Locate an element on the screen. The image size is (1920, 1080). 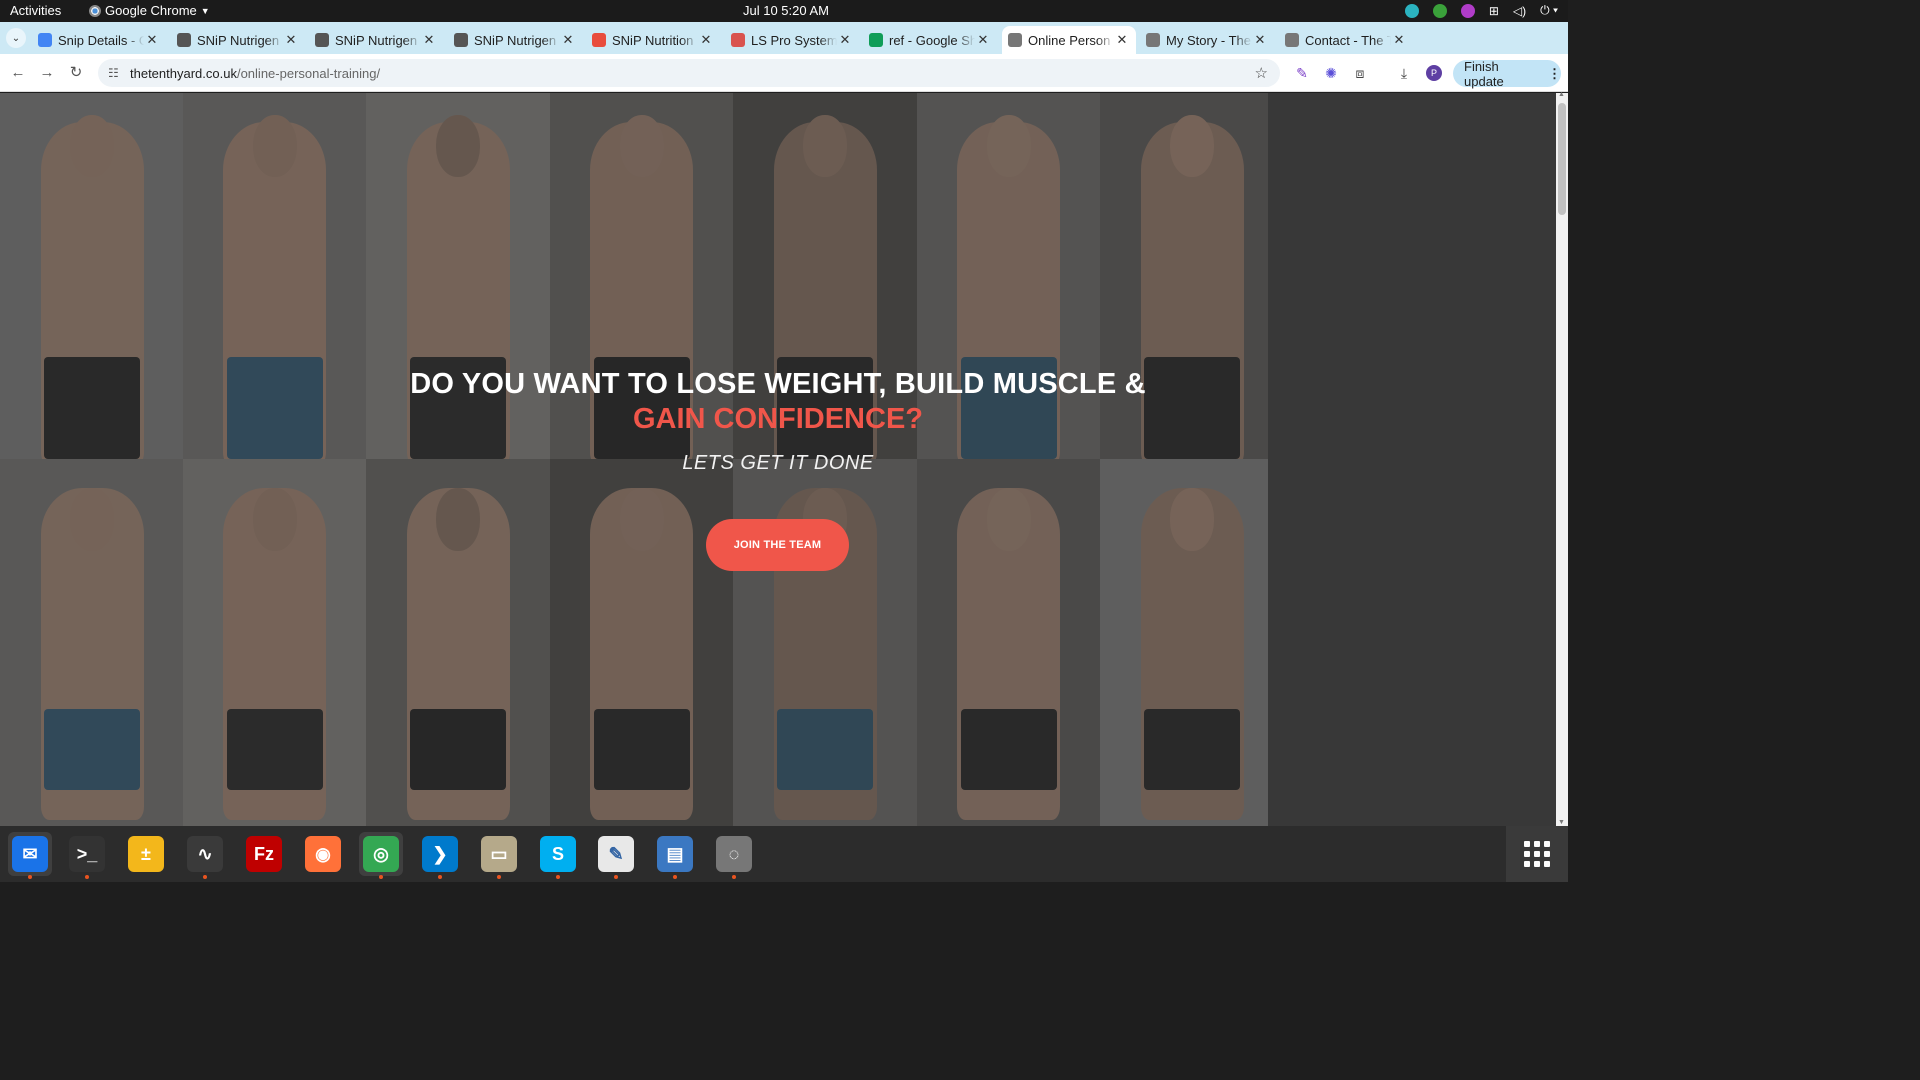
firefox-icon: ◉ is located at coordinates (323, 854).